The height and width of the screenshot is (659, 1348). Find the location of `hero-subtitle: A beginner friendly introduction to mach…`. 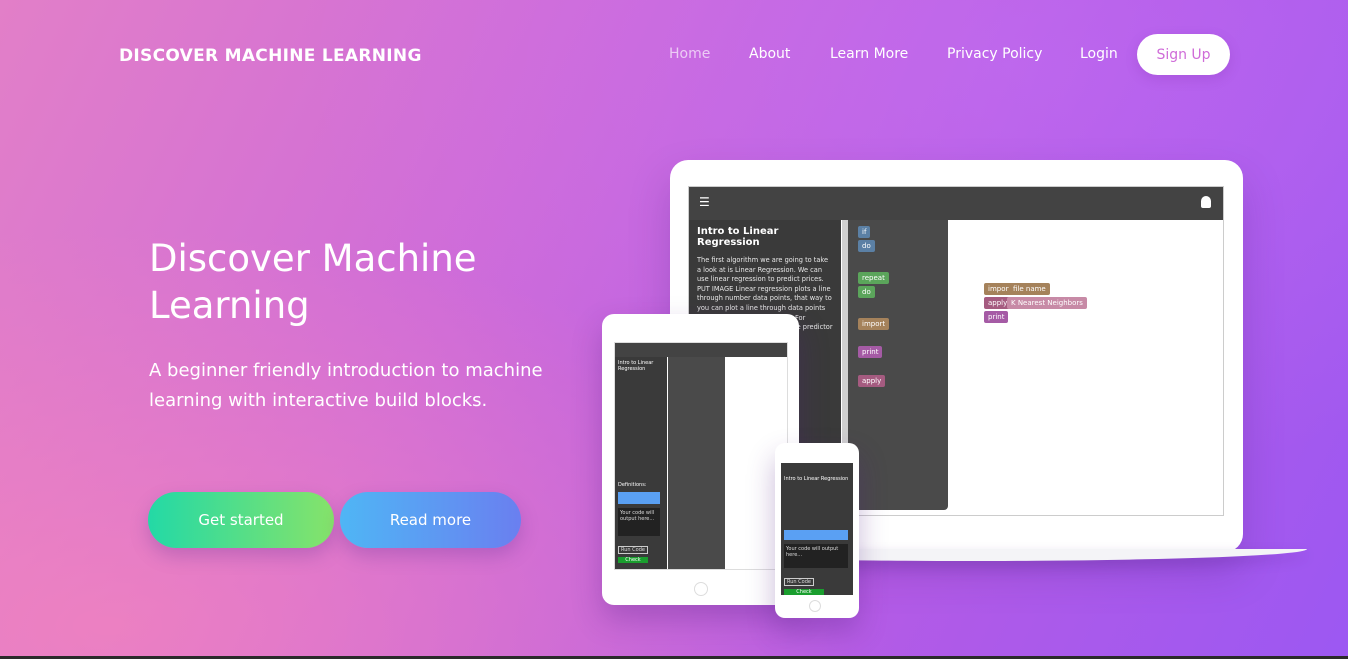

hero-subtitle: A beginner friendly introduction to mach… is located at coordinates (346, 385).